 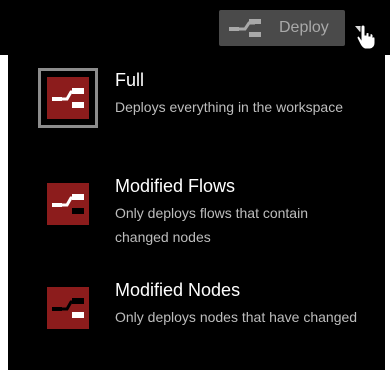 I want to click on menu-item-description: Only deploys nodes that have changed, so click(x=236, y=317).